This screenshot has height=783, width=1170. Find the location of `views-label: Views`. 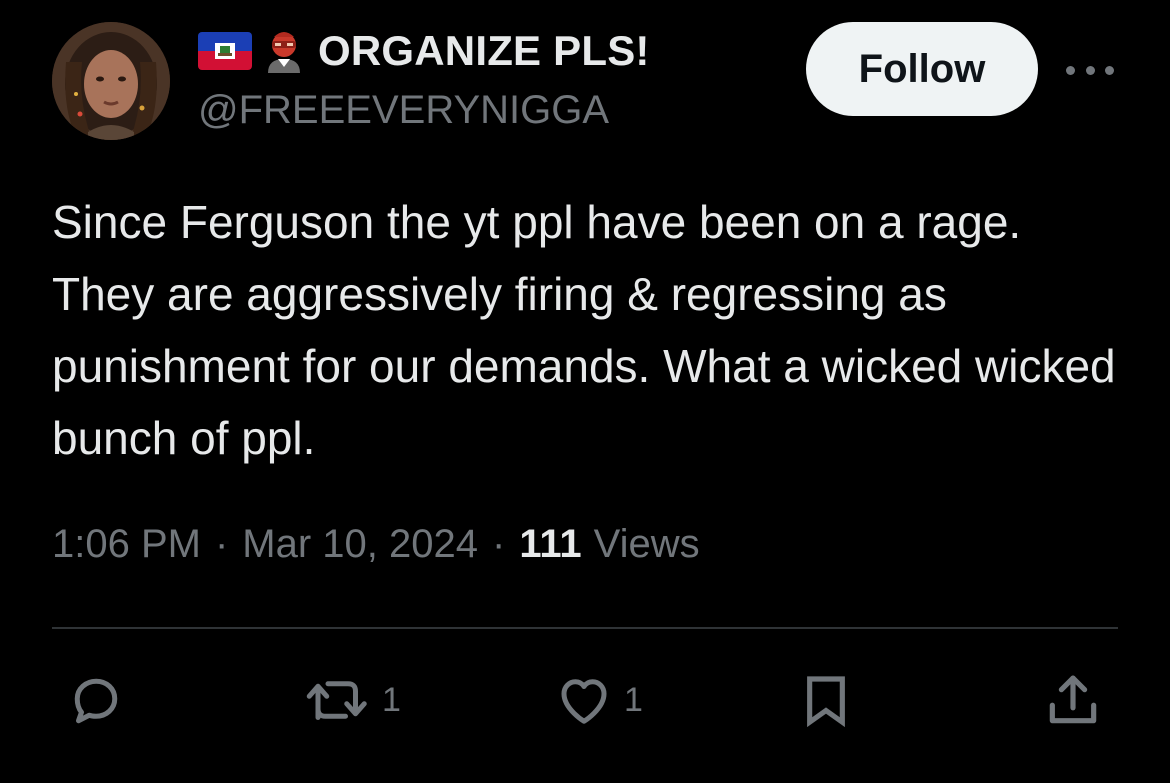

views-label: Views is located at coordinates (646, 544).